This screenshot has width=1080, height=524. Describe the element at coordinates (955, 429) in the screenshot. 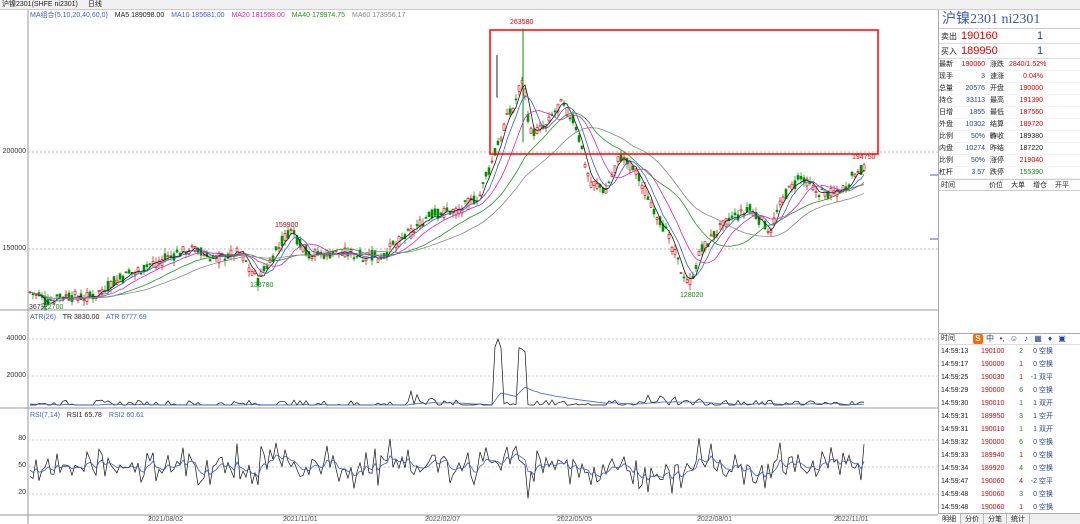

I see `trade-time: 14:59:31` at that location.